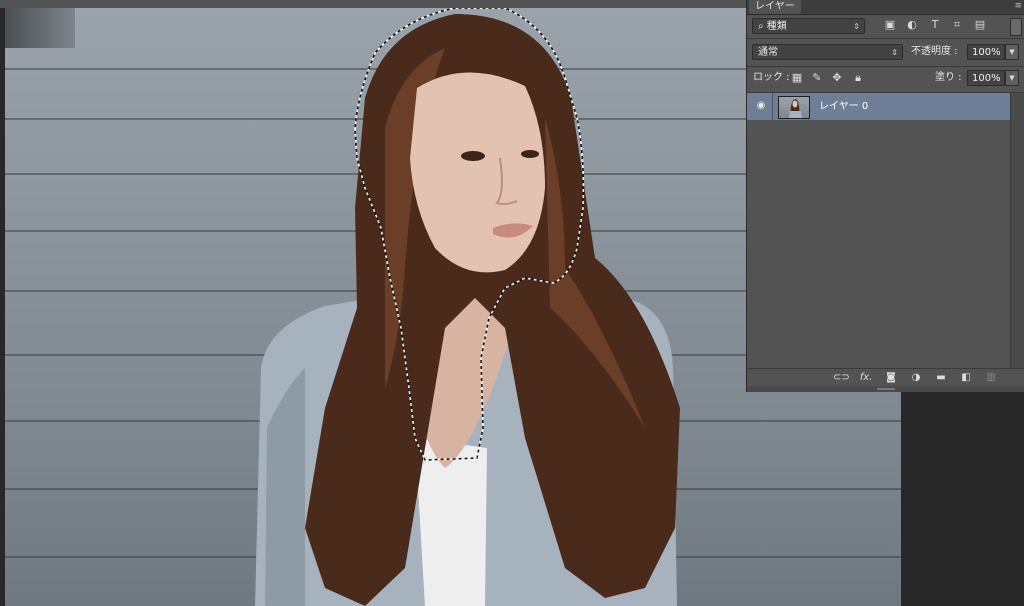 The width and height of the screenshot is (1024, 606). What do you see at coordinates (941, 378) in the screenshot?
I see `group-folder-icon: ▬` at bounding box center [941, 378].